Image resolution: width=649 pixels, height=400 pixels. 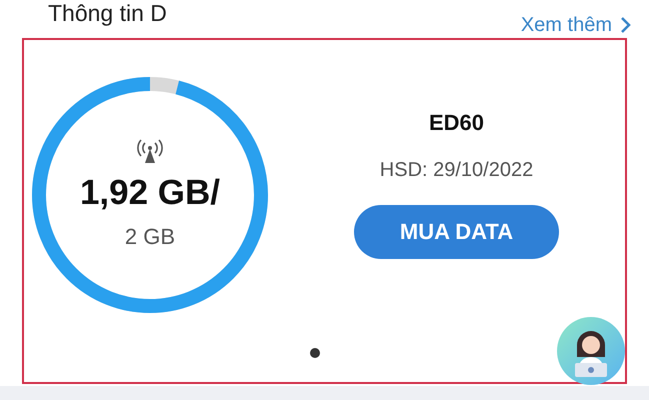 What do you see at coordinates (456, 231) in the screenshot?
I see `buy-data-button: MUA DATA` at bounding box center [456, 231].